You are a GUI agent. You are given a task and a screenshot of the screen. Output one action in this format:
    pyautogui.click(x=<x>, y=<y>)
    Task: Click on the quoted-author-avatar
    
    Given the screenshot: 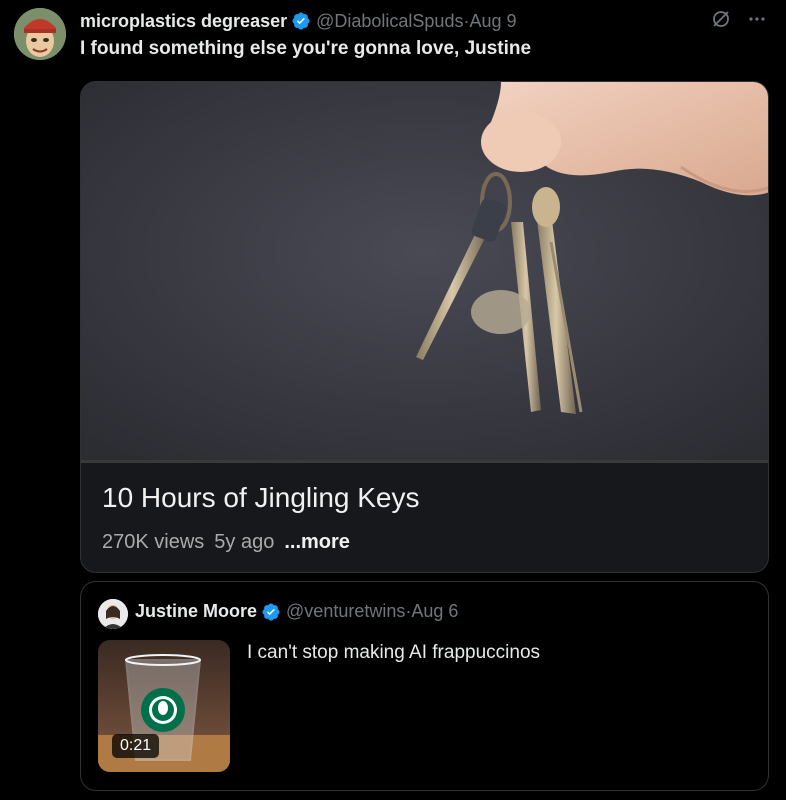 What is the action you would take?
    pyautogui.click(x=113, y=614)
    